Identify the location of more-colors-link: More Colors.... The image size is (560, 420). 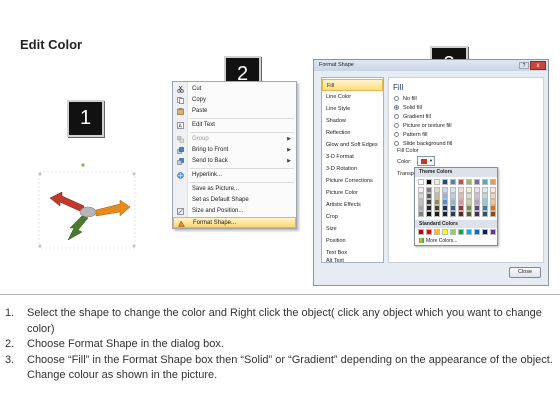
(438, 241).